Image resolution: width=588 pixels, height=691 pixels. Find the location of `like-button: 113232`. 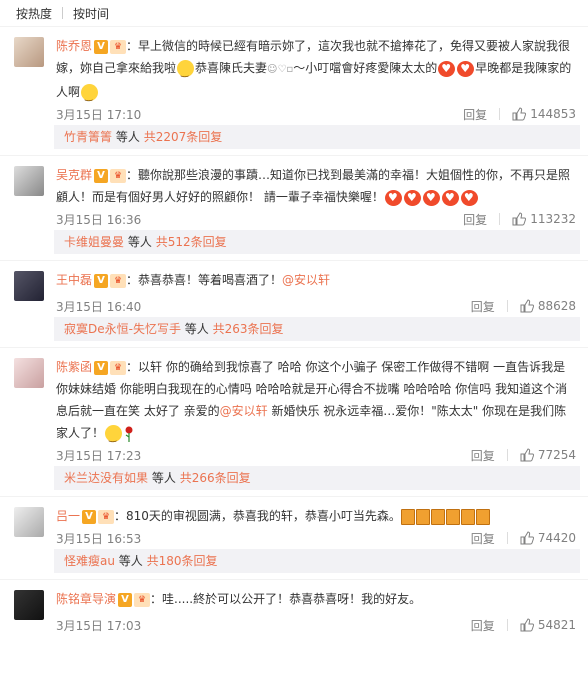

like-button: 113232 is located at coordinates (544, 219).